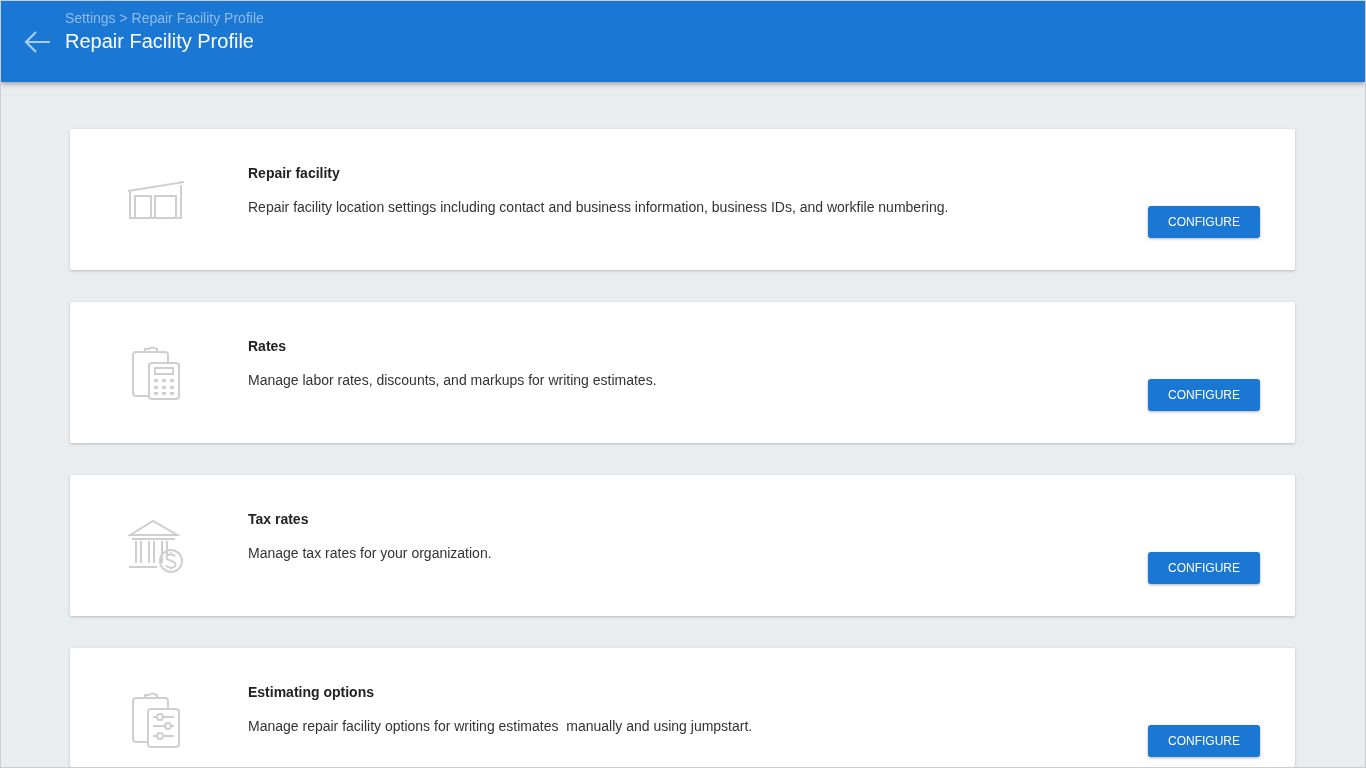 The height and width of the screenshot is (768, 1366). What do you see at coordinates (159, 41) in the screenshot?
I see `page-title: Repair Facility Profile` at bounding box center [159, 41].